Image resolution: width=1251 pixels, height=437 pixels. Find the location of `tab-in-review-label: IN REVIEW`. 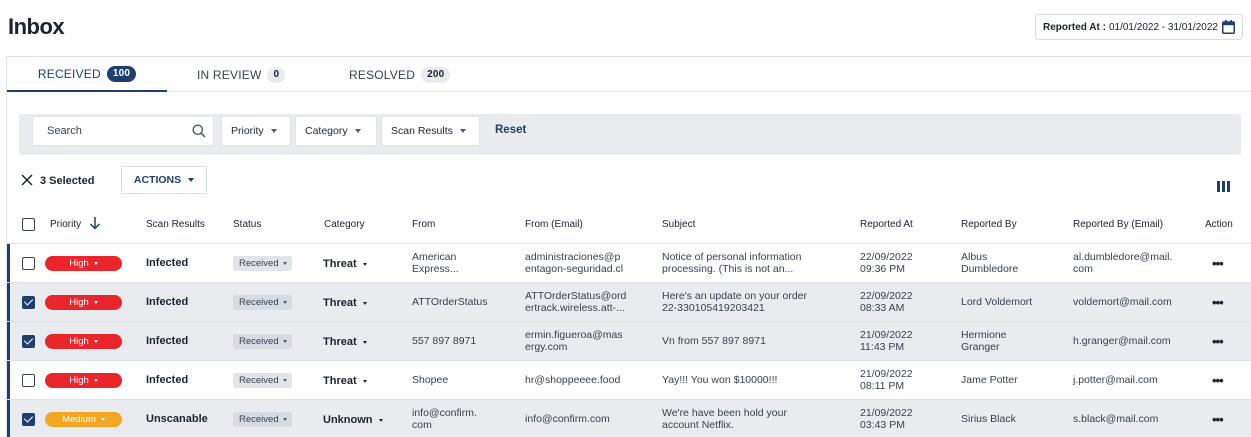

tab-in-review-label: IN REVIEW is located at coordinates (229, 74).